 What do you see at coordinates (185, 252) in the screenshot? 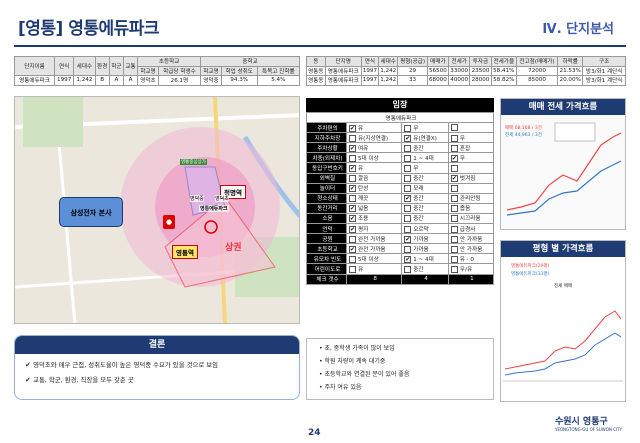
I see `station-yeongtong-label: 영통역` at bounding box center [185, 252].